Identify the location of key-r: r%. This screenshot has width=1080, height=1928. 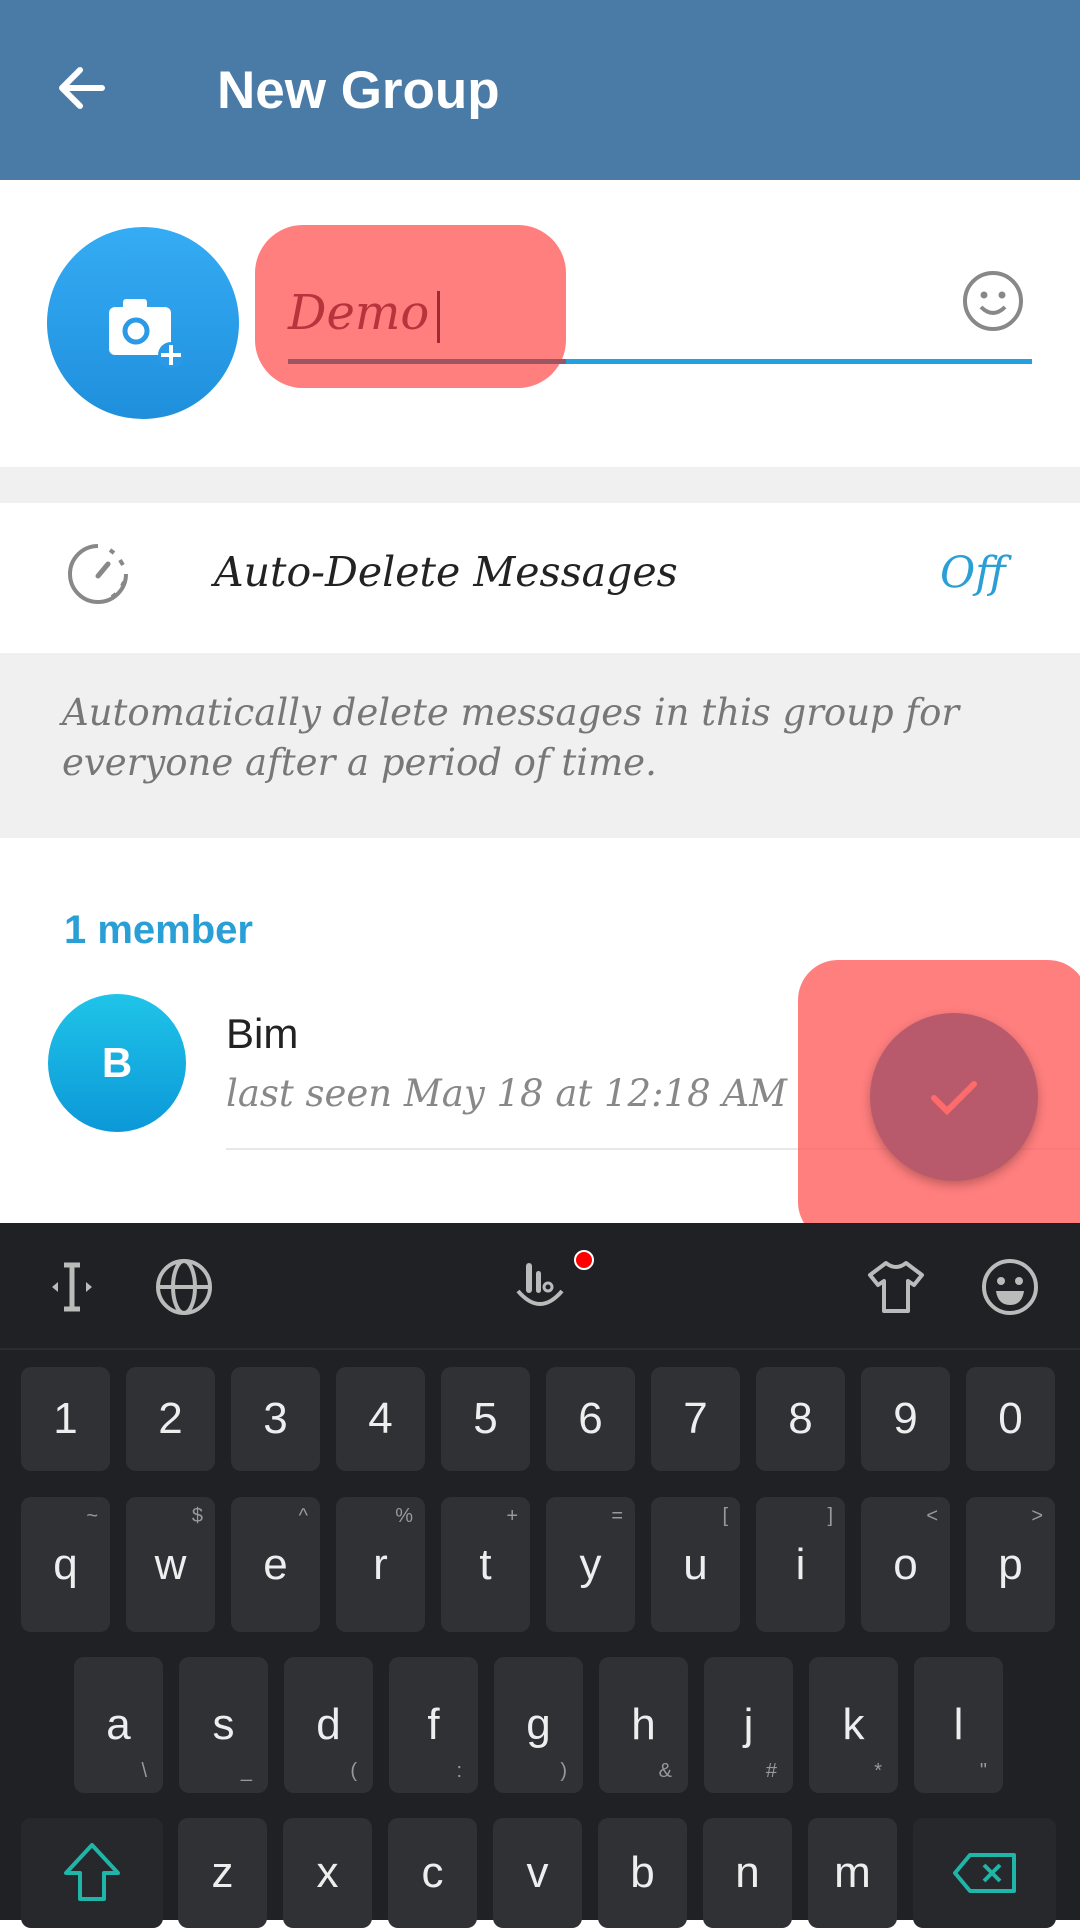
(380, 1564).